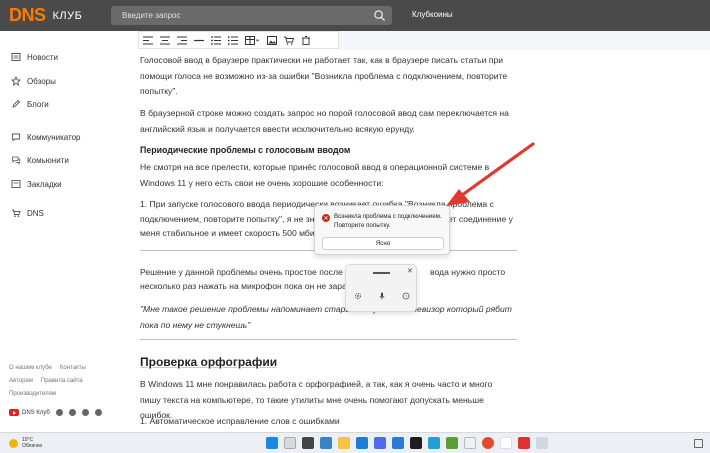 This screenshot has height=453, width=710. Describe the element at coordinates (308, 443) in the screenshot. I see `widgets-icon` at that location.